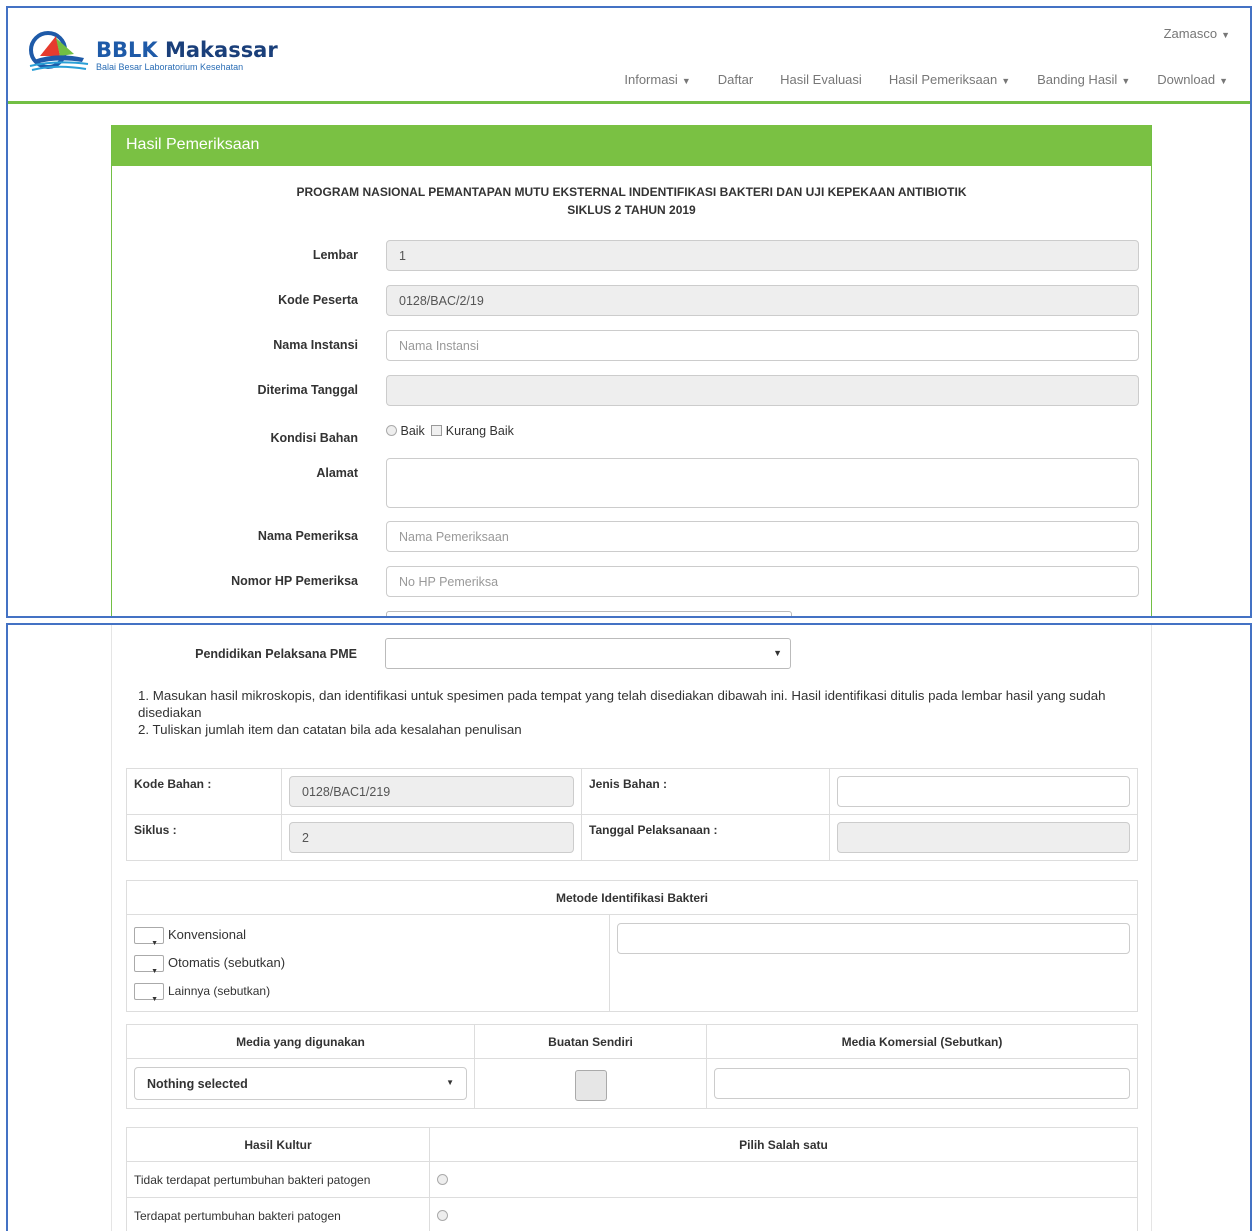 The image size is (1252, 1231). I want to click on media-col-header: Media yang digunakan, so click(300, 1041).